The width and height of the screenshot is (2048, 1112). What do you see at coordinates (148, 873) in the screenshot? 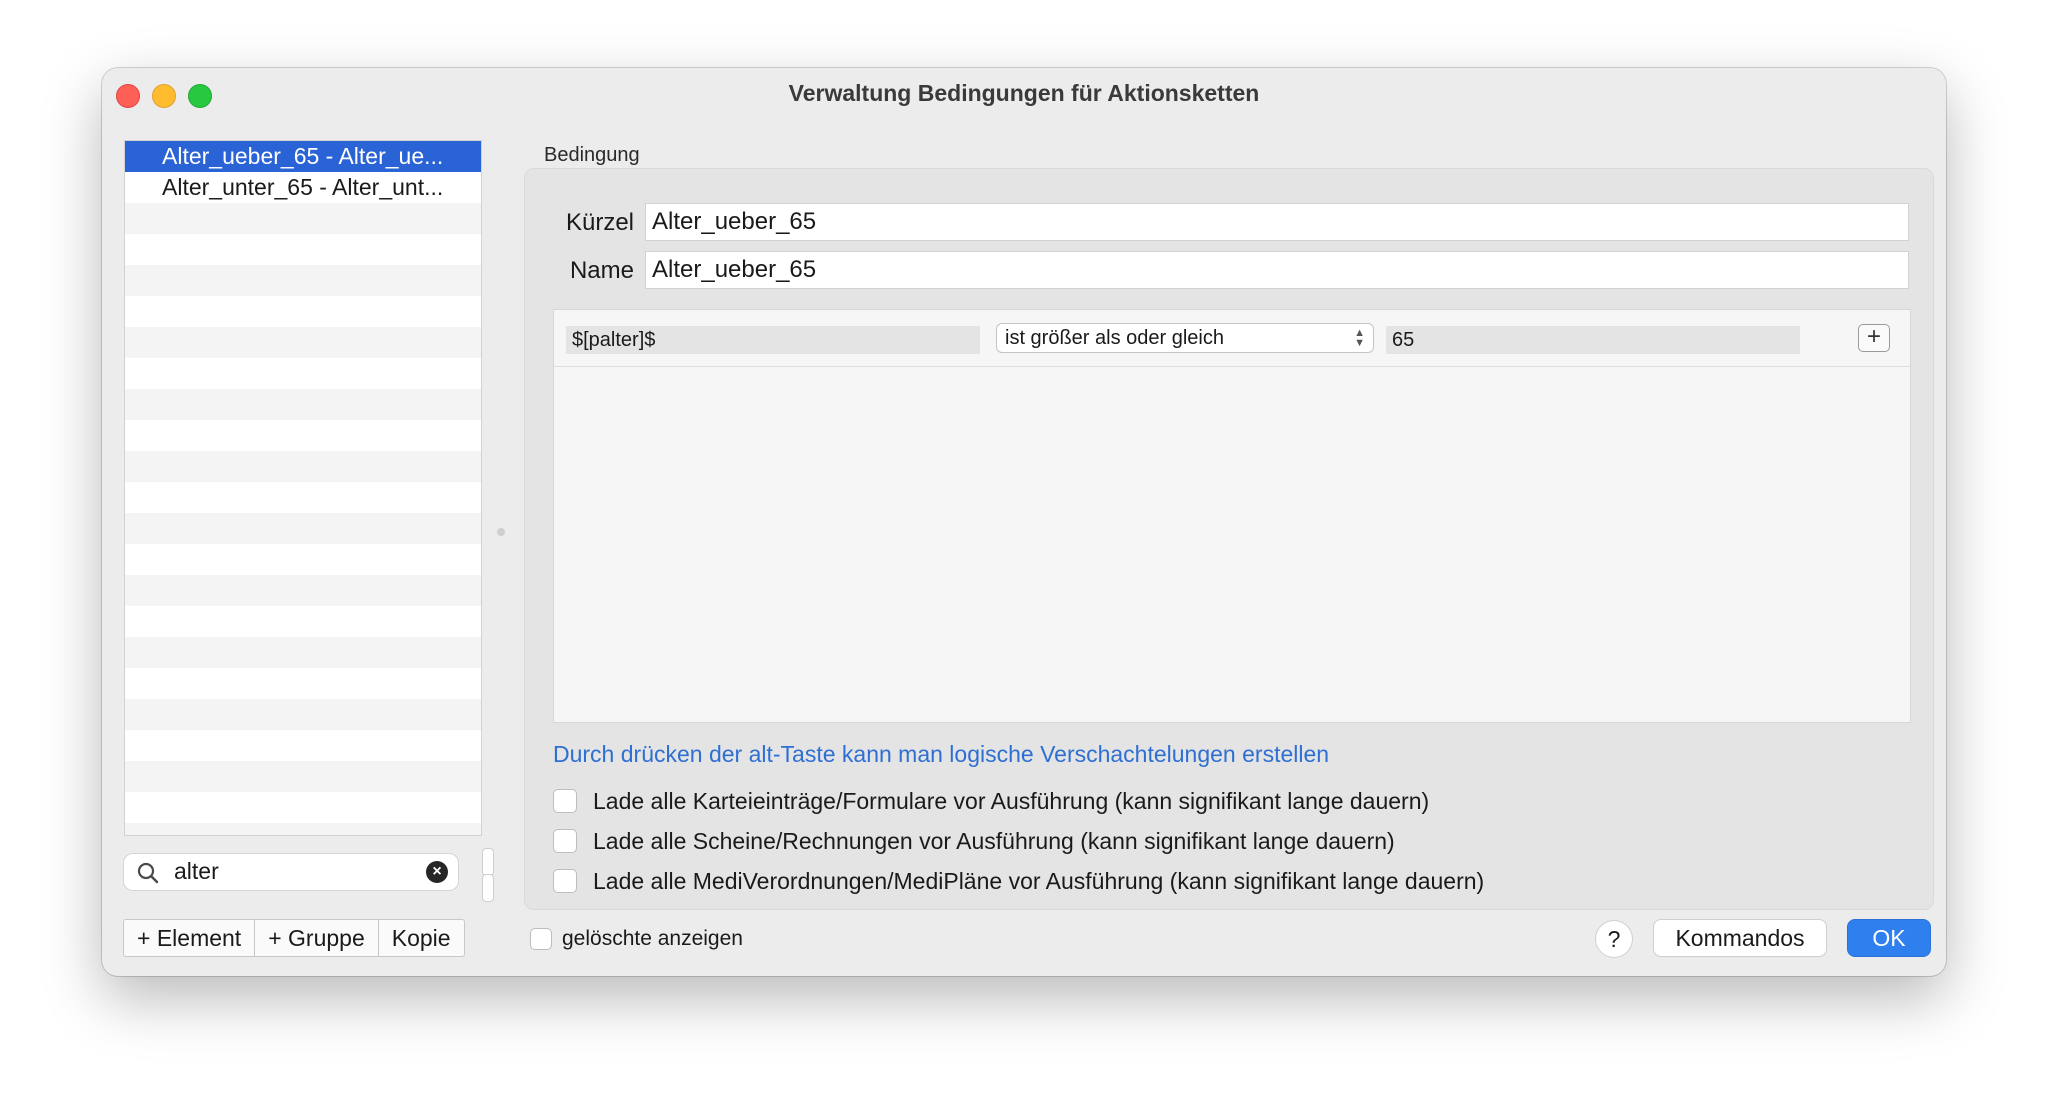
I see `search-icon` at bounding box center [148, 873].